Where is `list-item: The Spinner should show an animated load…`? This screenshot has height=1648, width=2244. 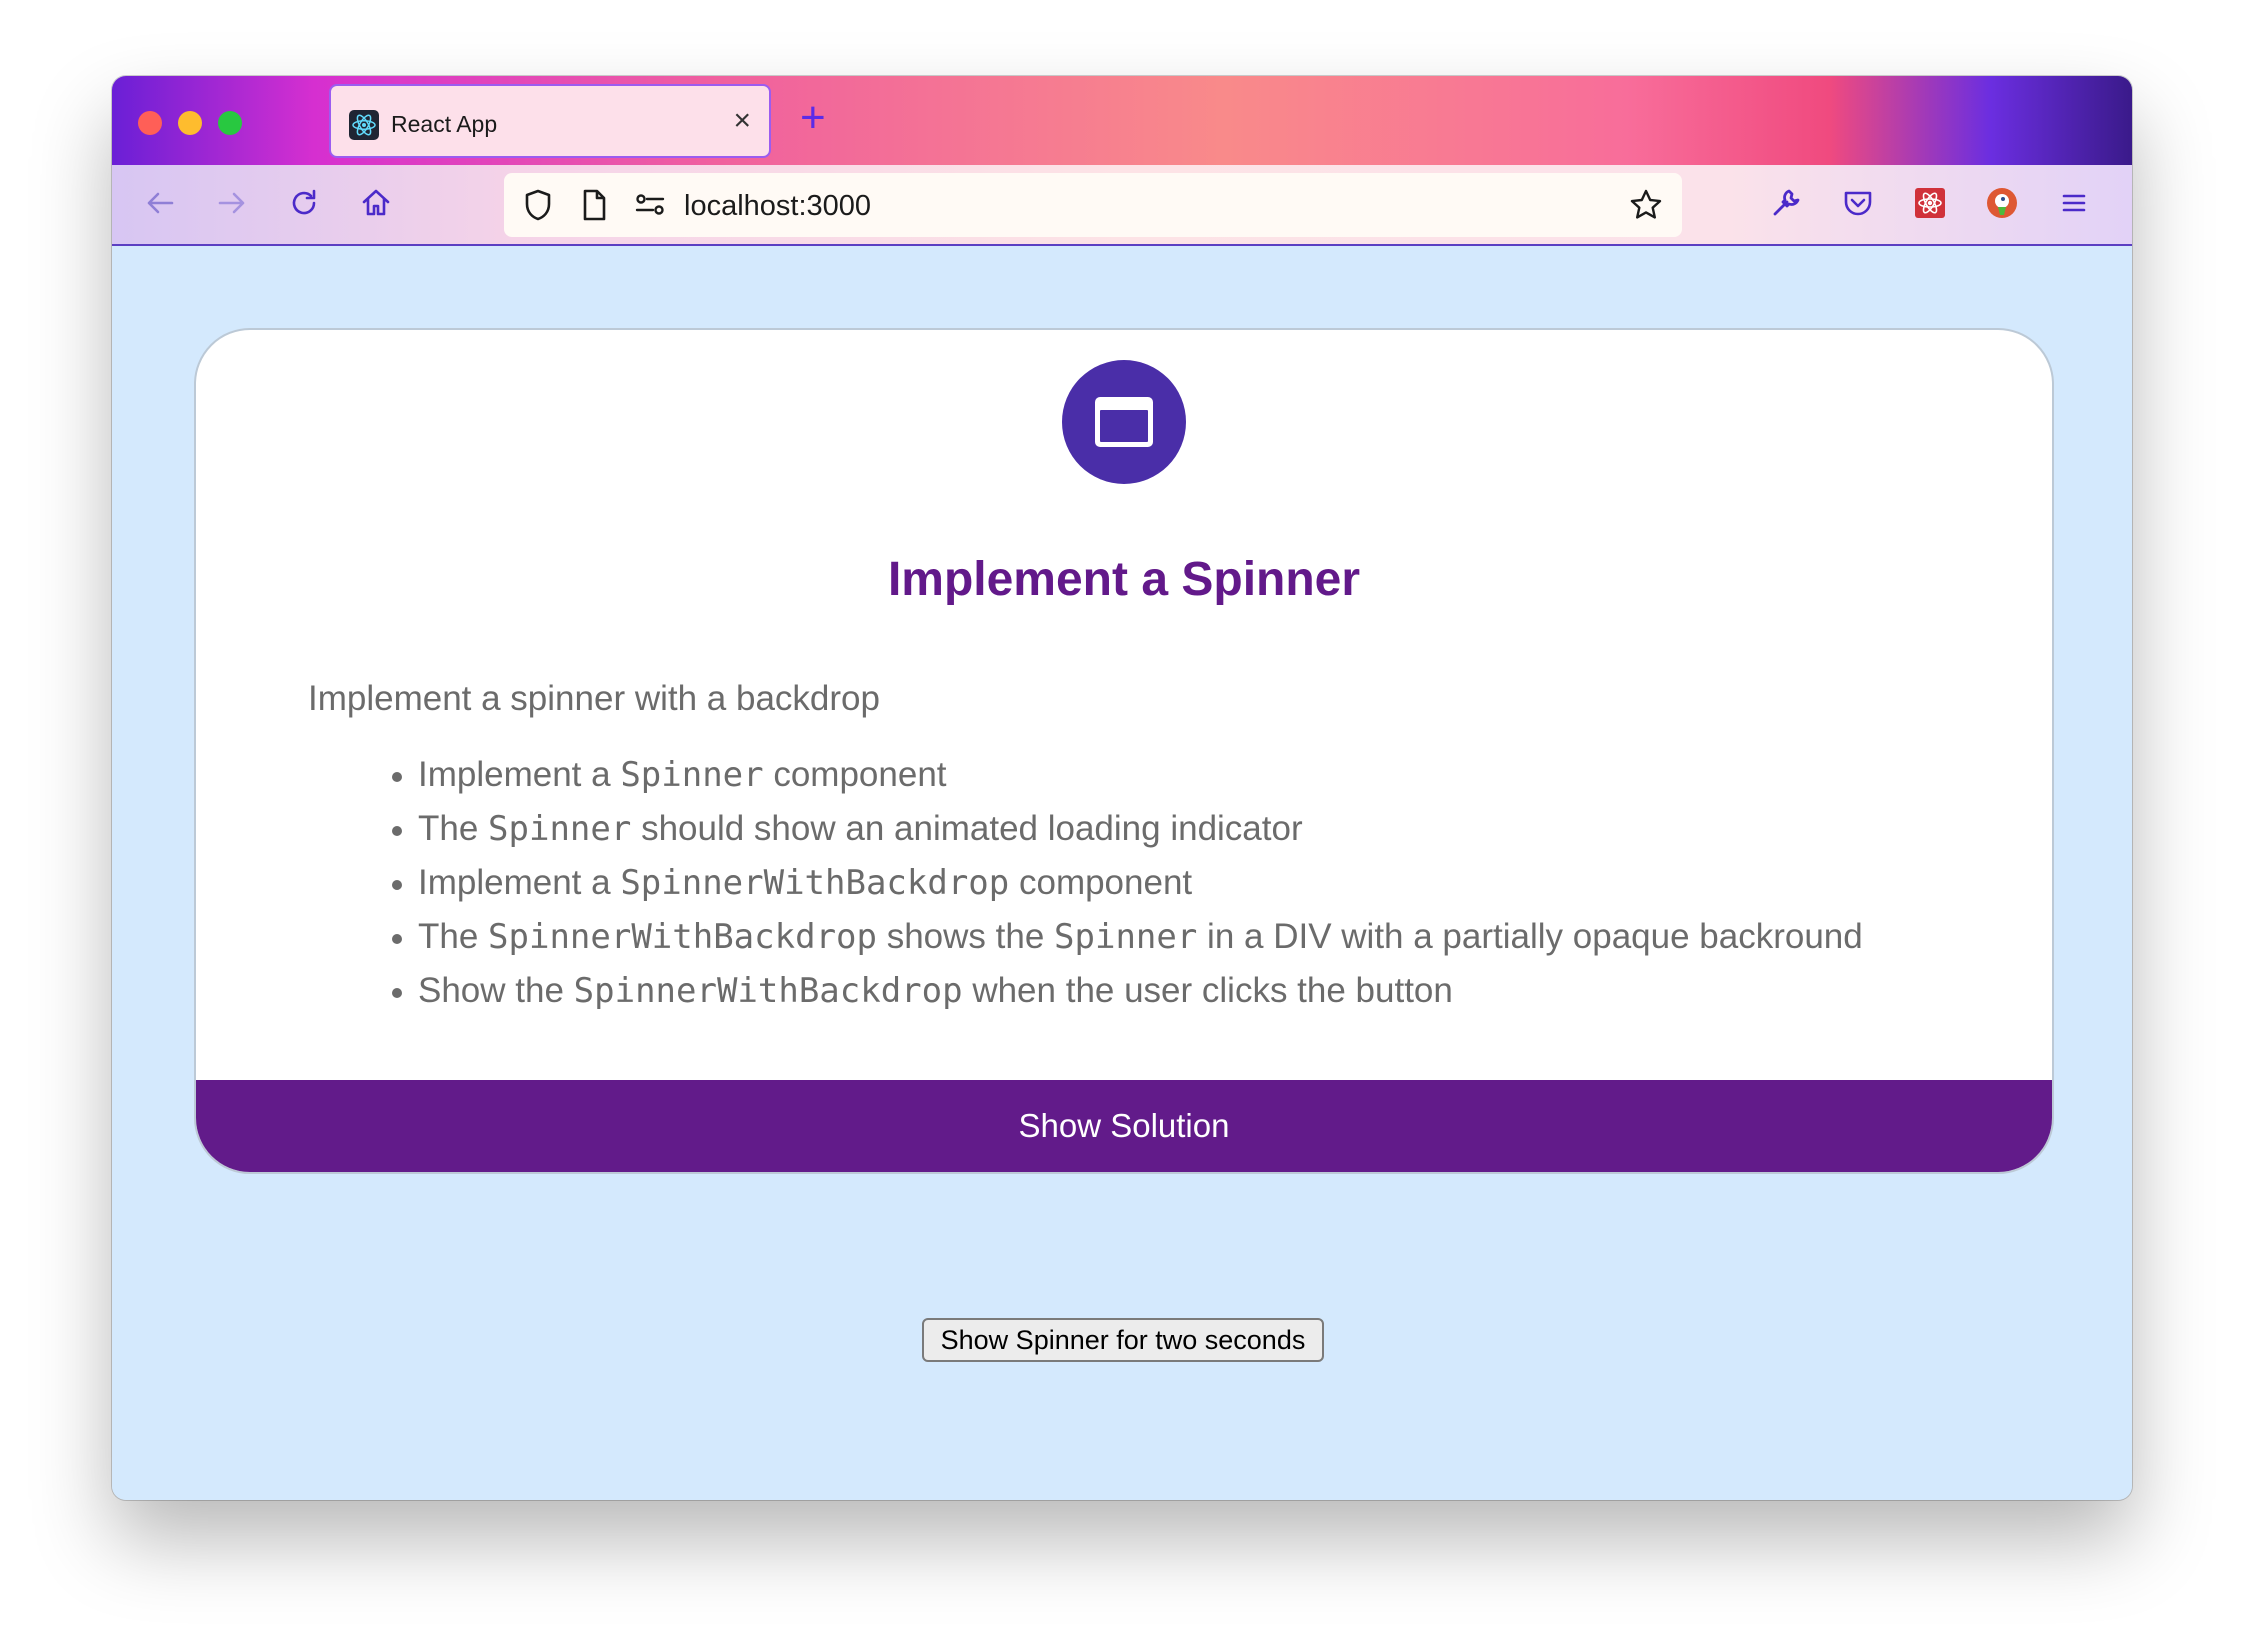 list-item: The Spinner should show an animated load… is located at coordinates (1127, 829).